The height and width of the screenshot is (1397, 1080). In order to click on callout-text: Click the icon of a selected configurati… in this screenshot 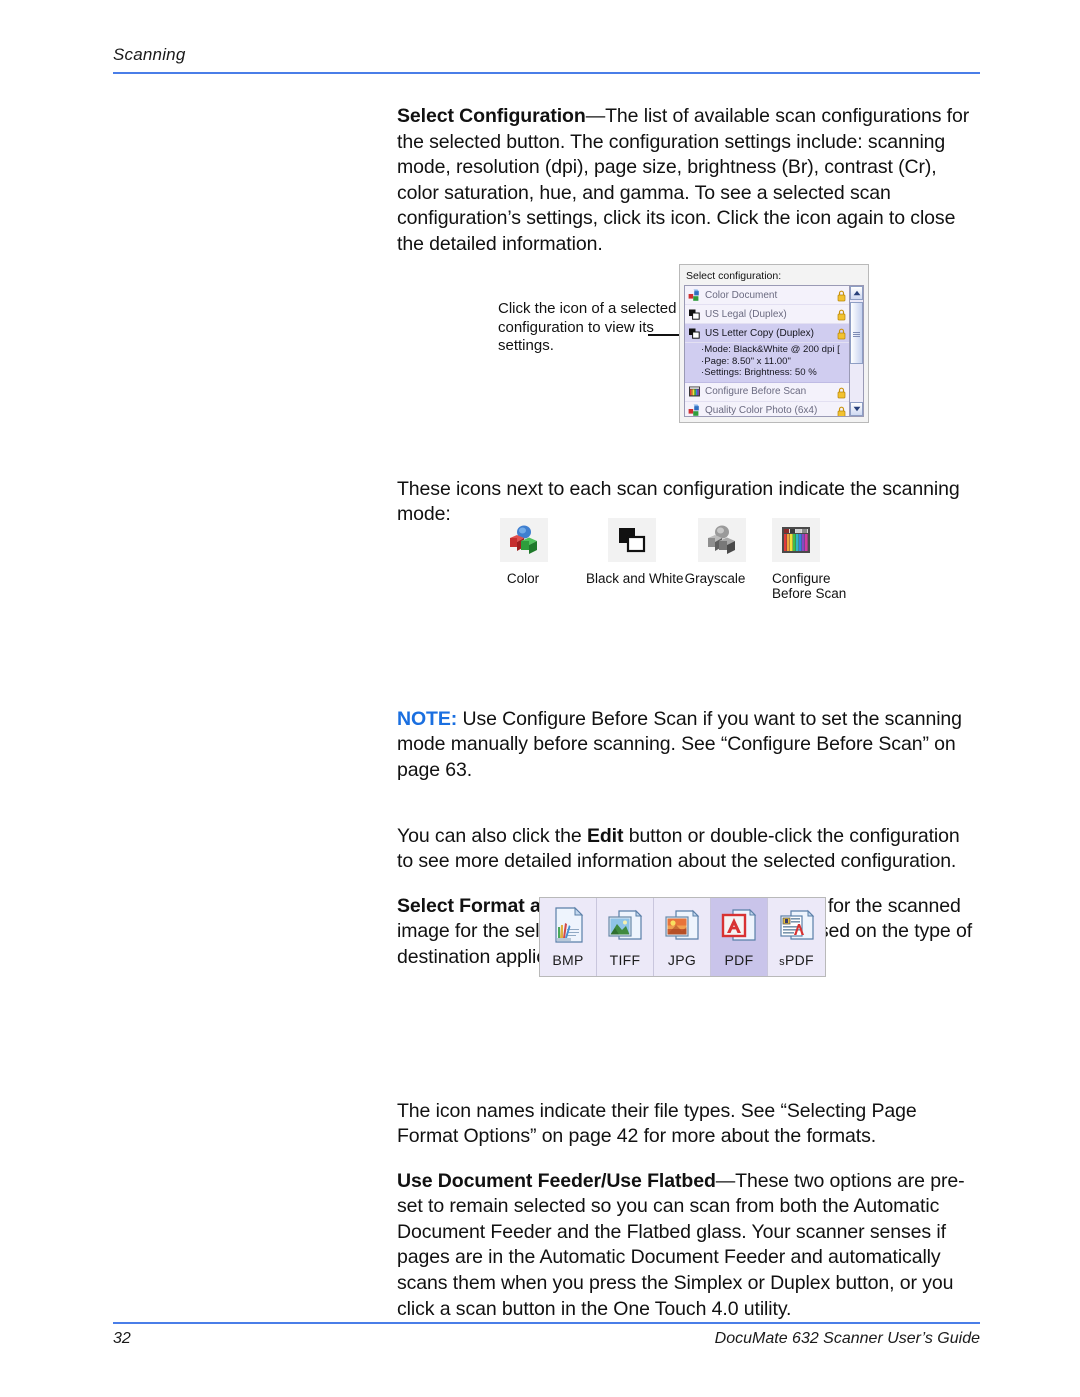, I will do `click(587, 327)`.